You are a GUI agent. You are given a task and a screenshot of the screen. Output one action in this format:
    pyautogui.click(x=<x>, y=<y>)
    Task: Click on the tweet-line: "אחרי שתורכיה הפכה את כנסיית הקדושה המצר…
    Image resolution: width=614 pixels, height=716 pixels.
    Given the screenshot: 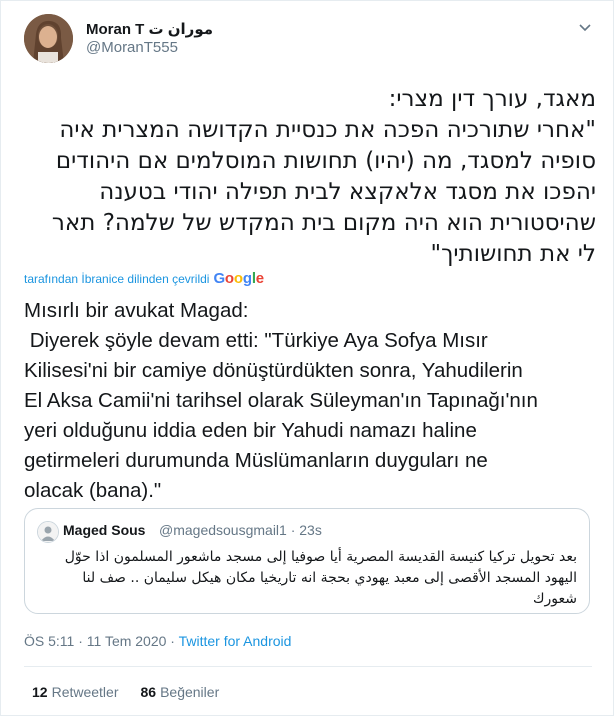 What is the action you would take?
    pyautogui.click(x=327, y=130)
    